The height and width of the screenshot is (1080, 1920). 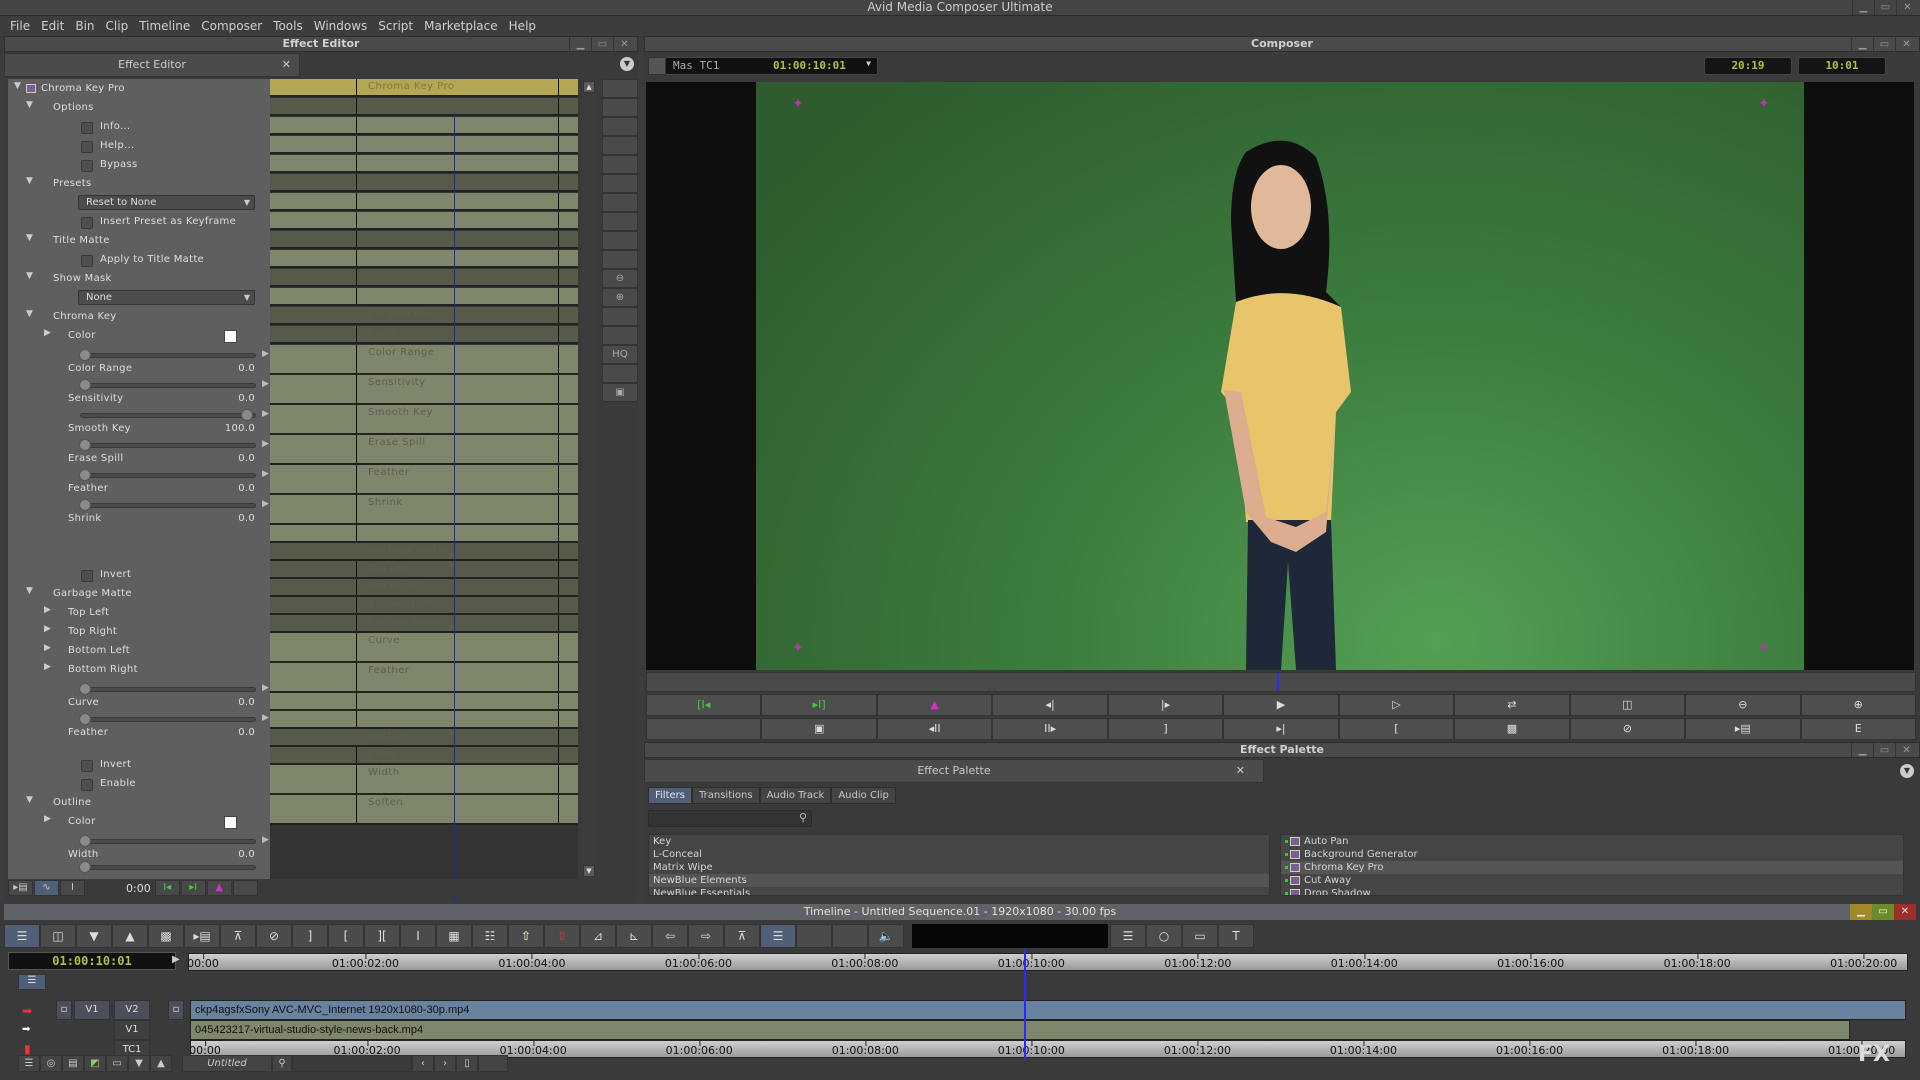 What do you see at coordinates (341, 26) in the screenshot?
I see `menu-windows: Windows` at bounding box center [341, 26].